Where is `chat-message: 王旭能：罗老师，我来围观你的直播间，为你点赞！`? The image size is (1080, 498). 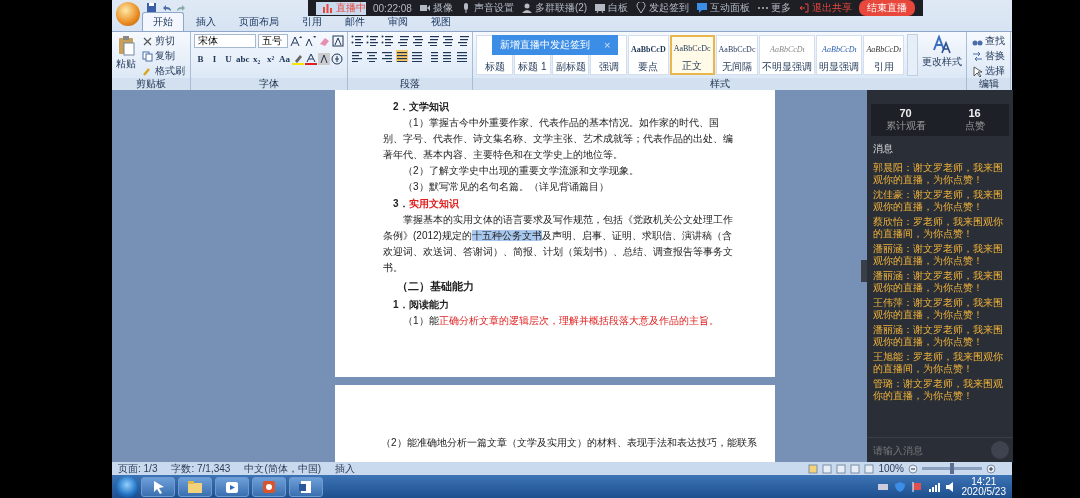
chat-message: 王旭能：罗老师，我来围观你的直播间，为你点赞！ is located at coordinates (938, 363).